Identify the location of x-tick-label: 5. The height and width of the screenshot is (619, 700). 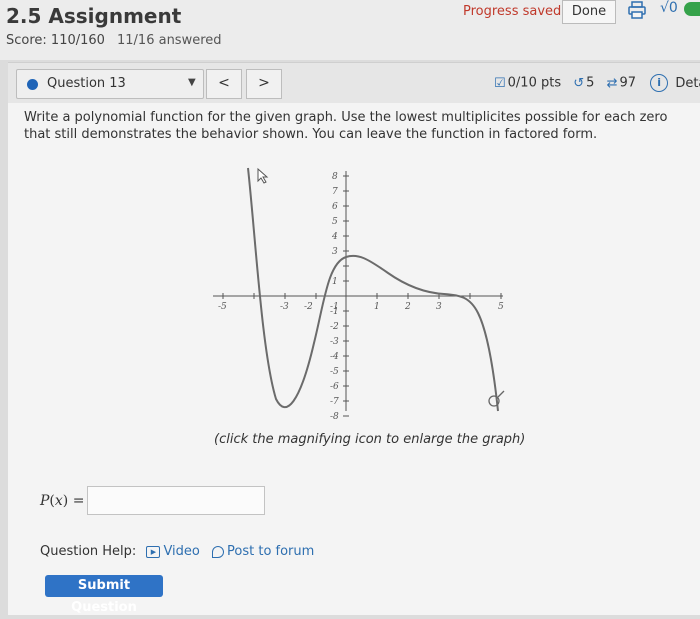
(501, 307).